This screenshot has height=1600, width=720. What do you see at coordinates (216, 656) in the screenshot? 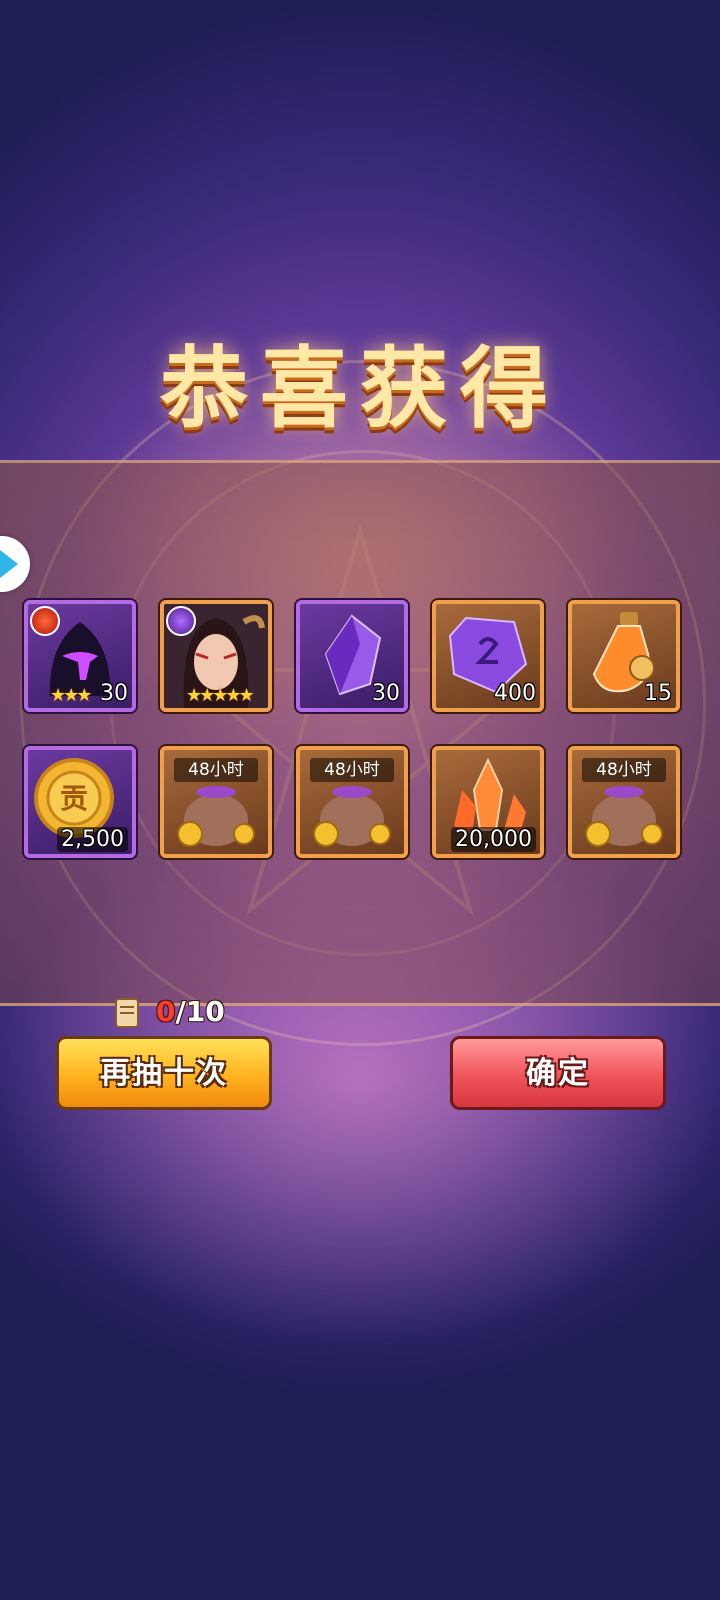
I see `reward-item: ★★★★★` at bounding box center [216, 656].